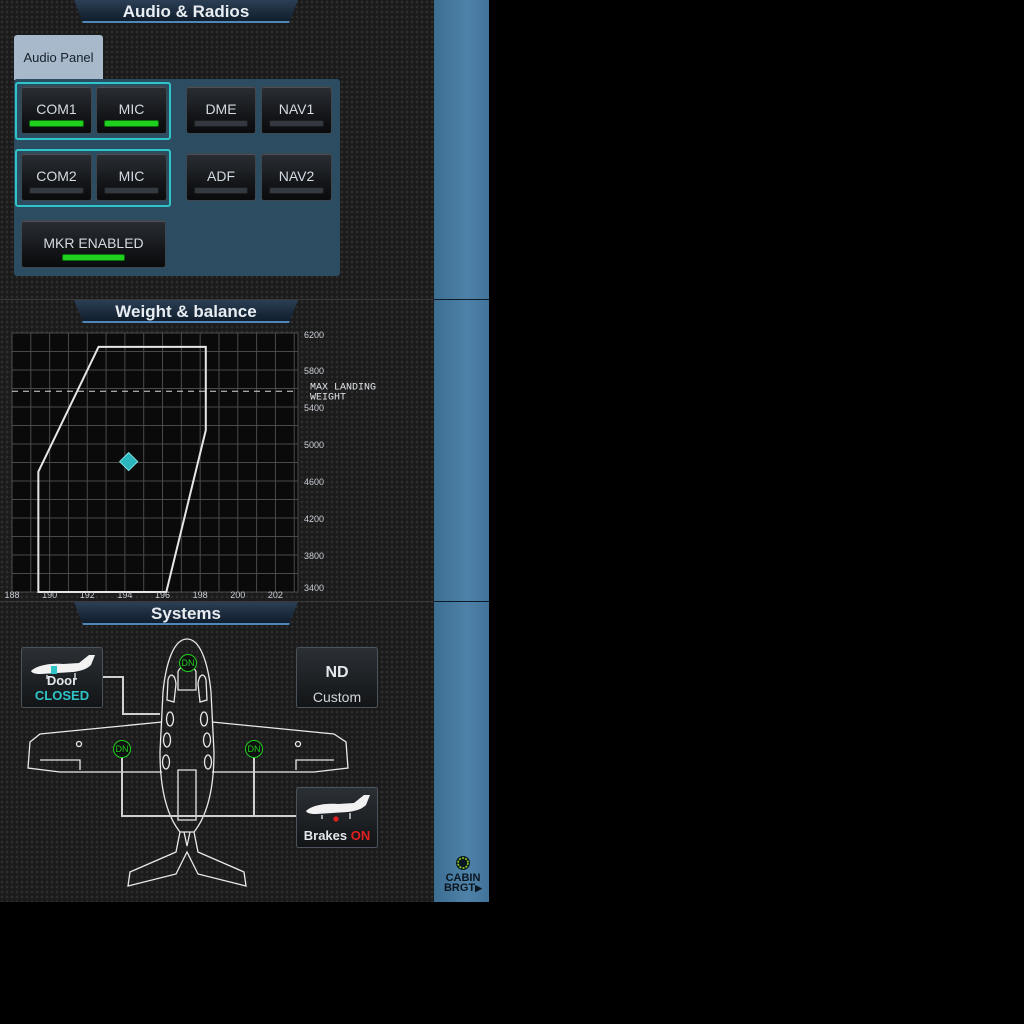 This screenshot has height=1024, width=1024. What do you see at coordinates (187, 795) in the screenshot?
I see `cabin-outline` at bounding box center [187, 795].